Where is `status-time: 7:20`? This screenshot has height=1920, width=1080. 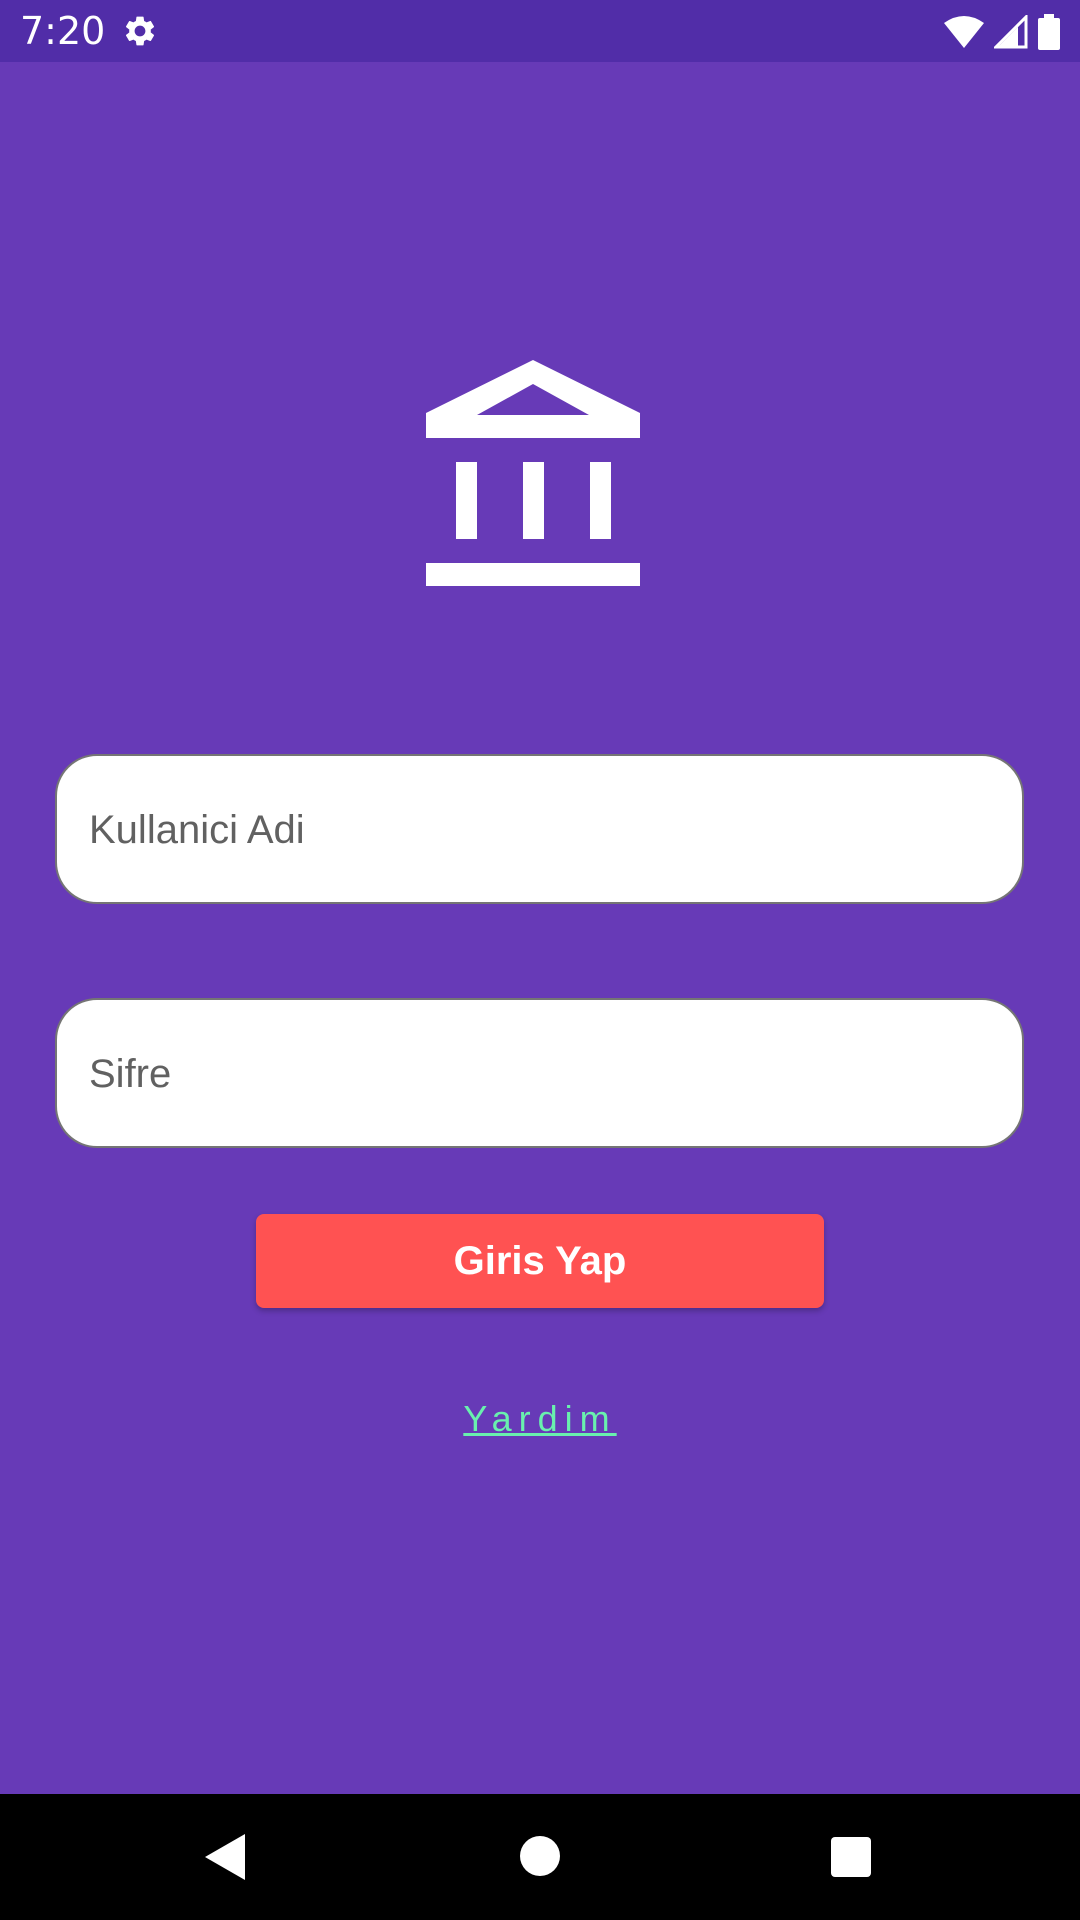 status-time: 7:20 is located at coordinates (63, 31).